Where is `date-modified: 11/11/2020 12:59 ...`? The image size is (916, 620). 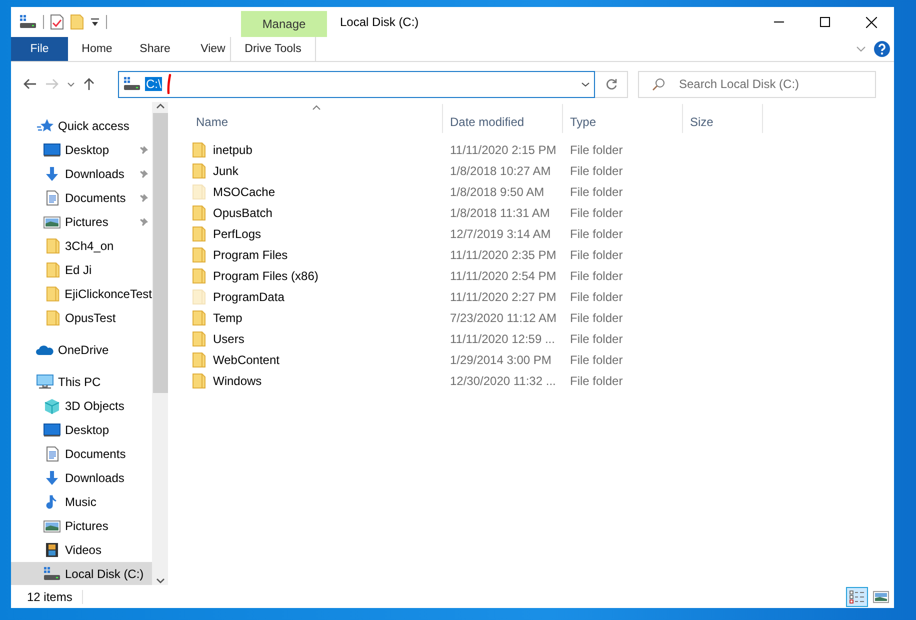
date-modified: 11/11/2020 12:59 ... is located at coordinates (502, 339).